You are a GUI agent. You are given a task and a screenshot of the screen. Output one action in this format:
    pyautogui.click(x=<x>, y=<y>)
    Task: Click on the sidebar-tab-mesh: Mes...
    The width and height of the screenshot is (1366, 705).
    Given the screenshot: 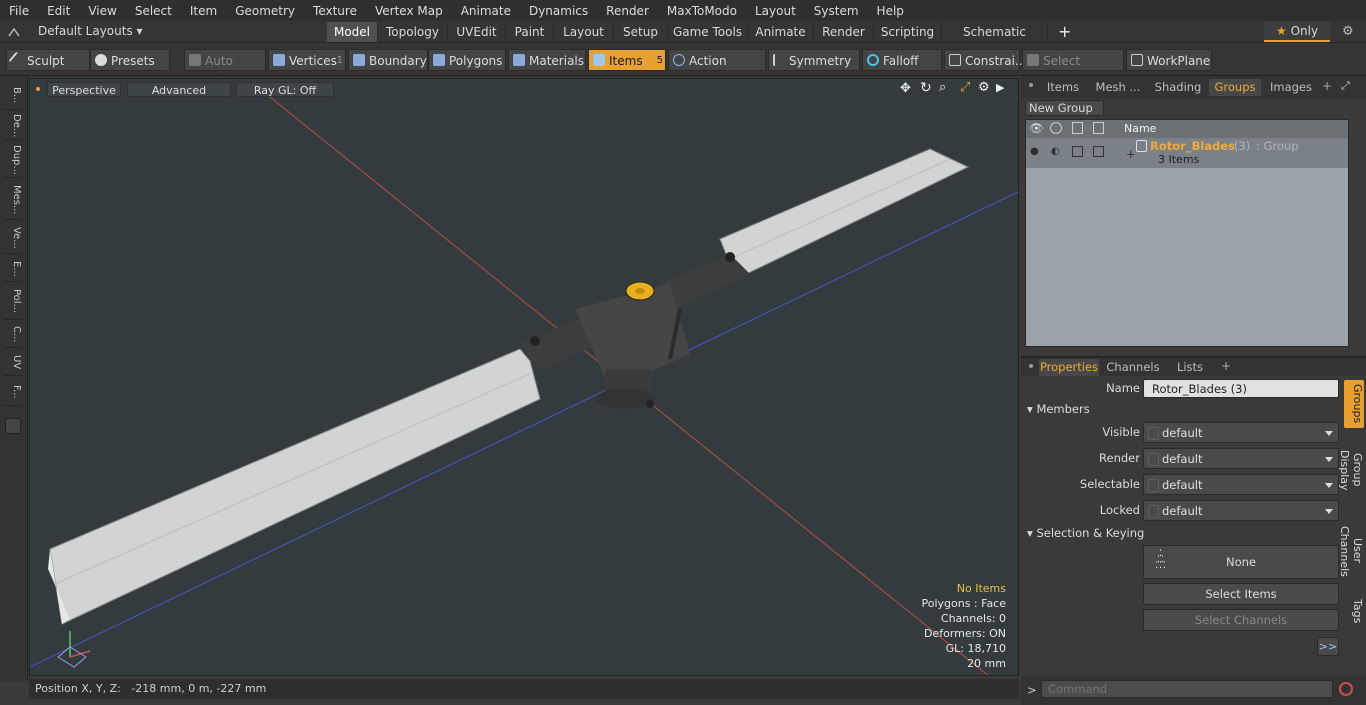 What is the action you would take?
    pyautogui.click(x=13, y=200)
    